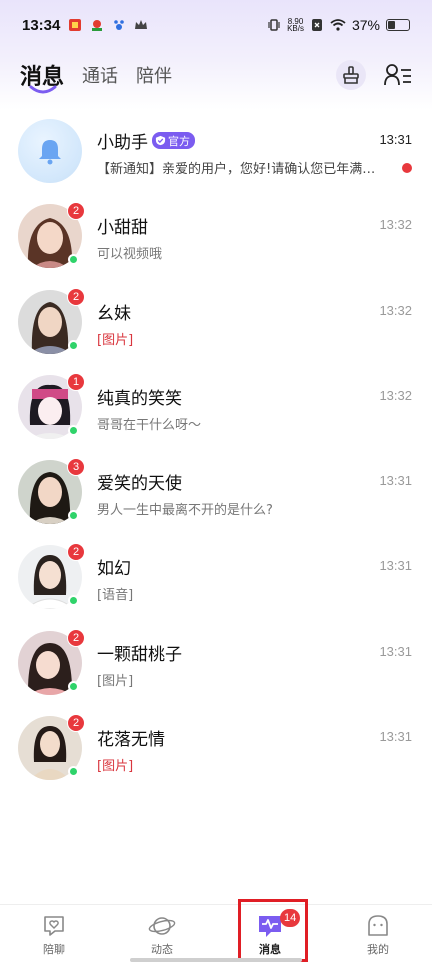 This screenshot has width=432, height=964. Describe the element at coordinates (407, 168) in the screenshot. I see `unread-dot` at that location.